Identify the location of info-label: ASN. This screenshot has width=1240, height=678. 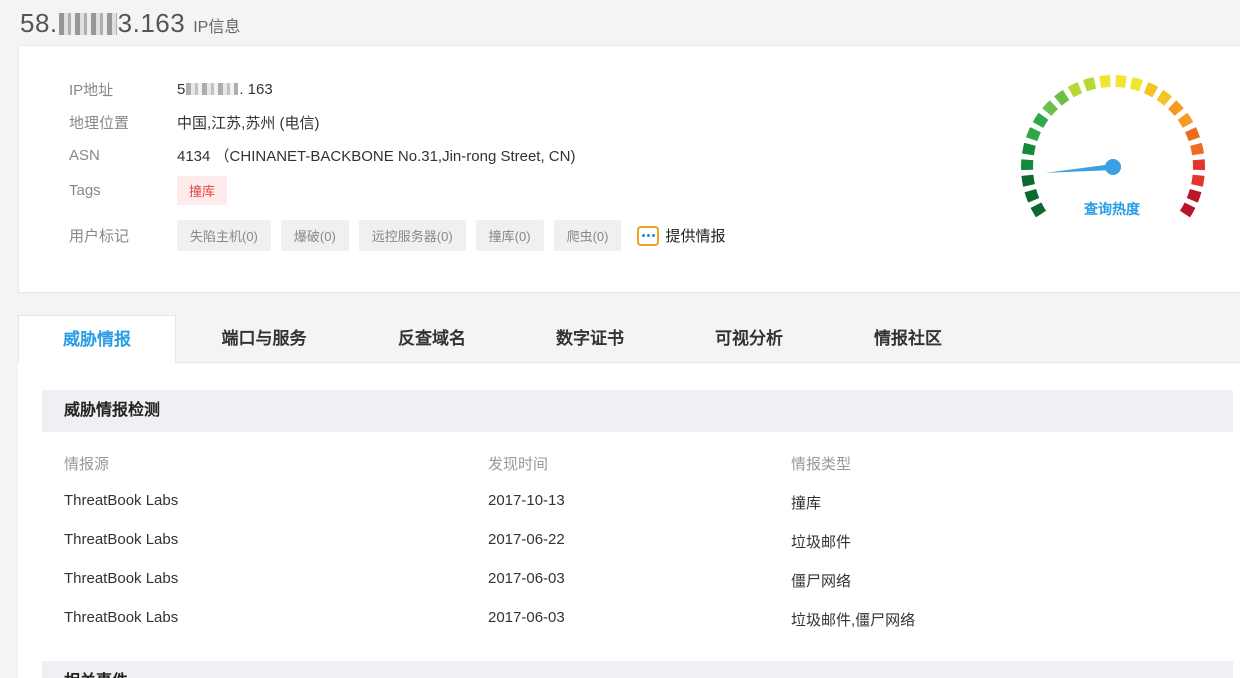
(84, 155).